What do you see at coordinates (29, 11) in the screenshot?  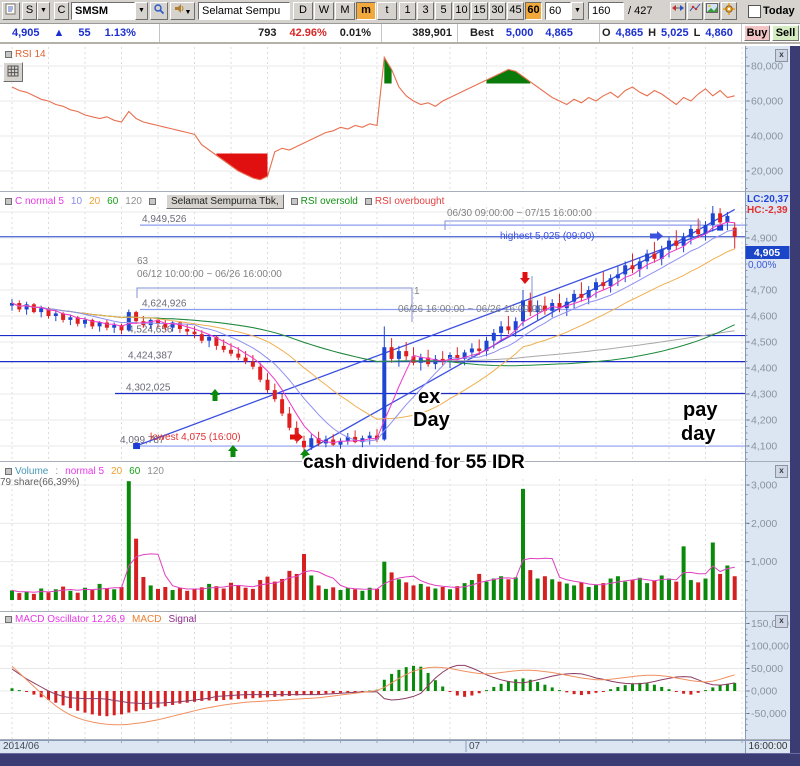 I see `s-button: S` at bounding box center [29, 11].